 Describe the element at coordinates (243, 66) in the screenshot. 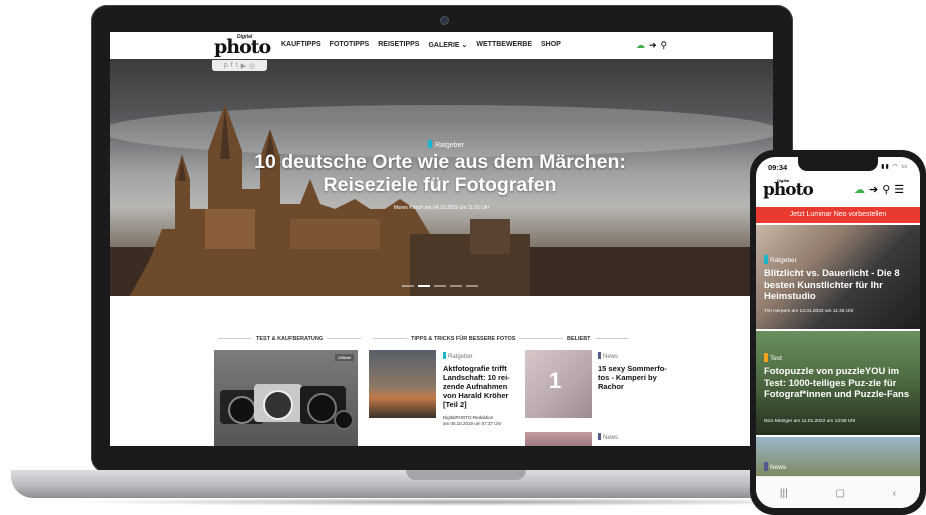

I see `youtube-icon: ▶` at that location.